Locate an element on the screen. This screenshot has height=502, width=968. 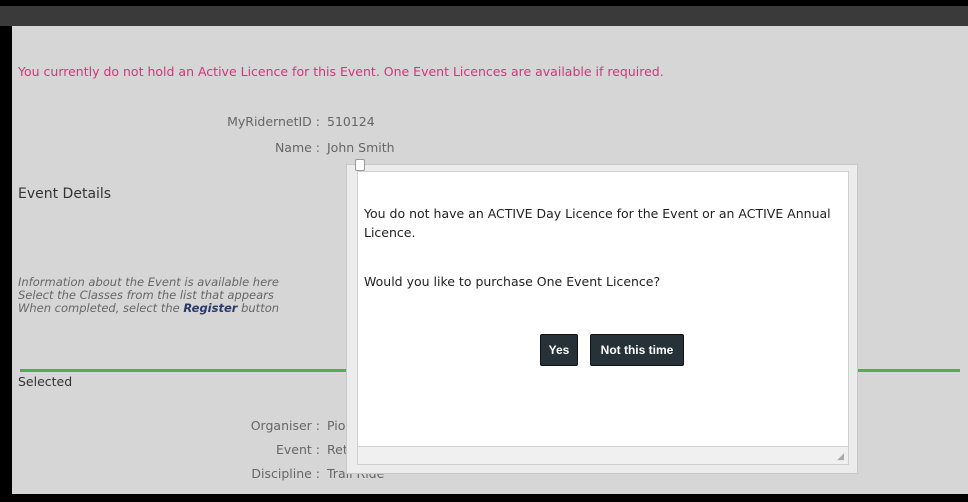
yes-button: Yes is located at coordinates (559, 350).